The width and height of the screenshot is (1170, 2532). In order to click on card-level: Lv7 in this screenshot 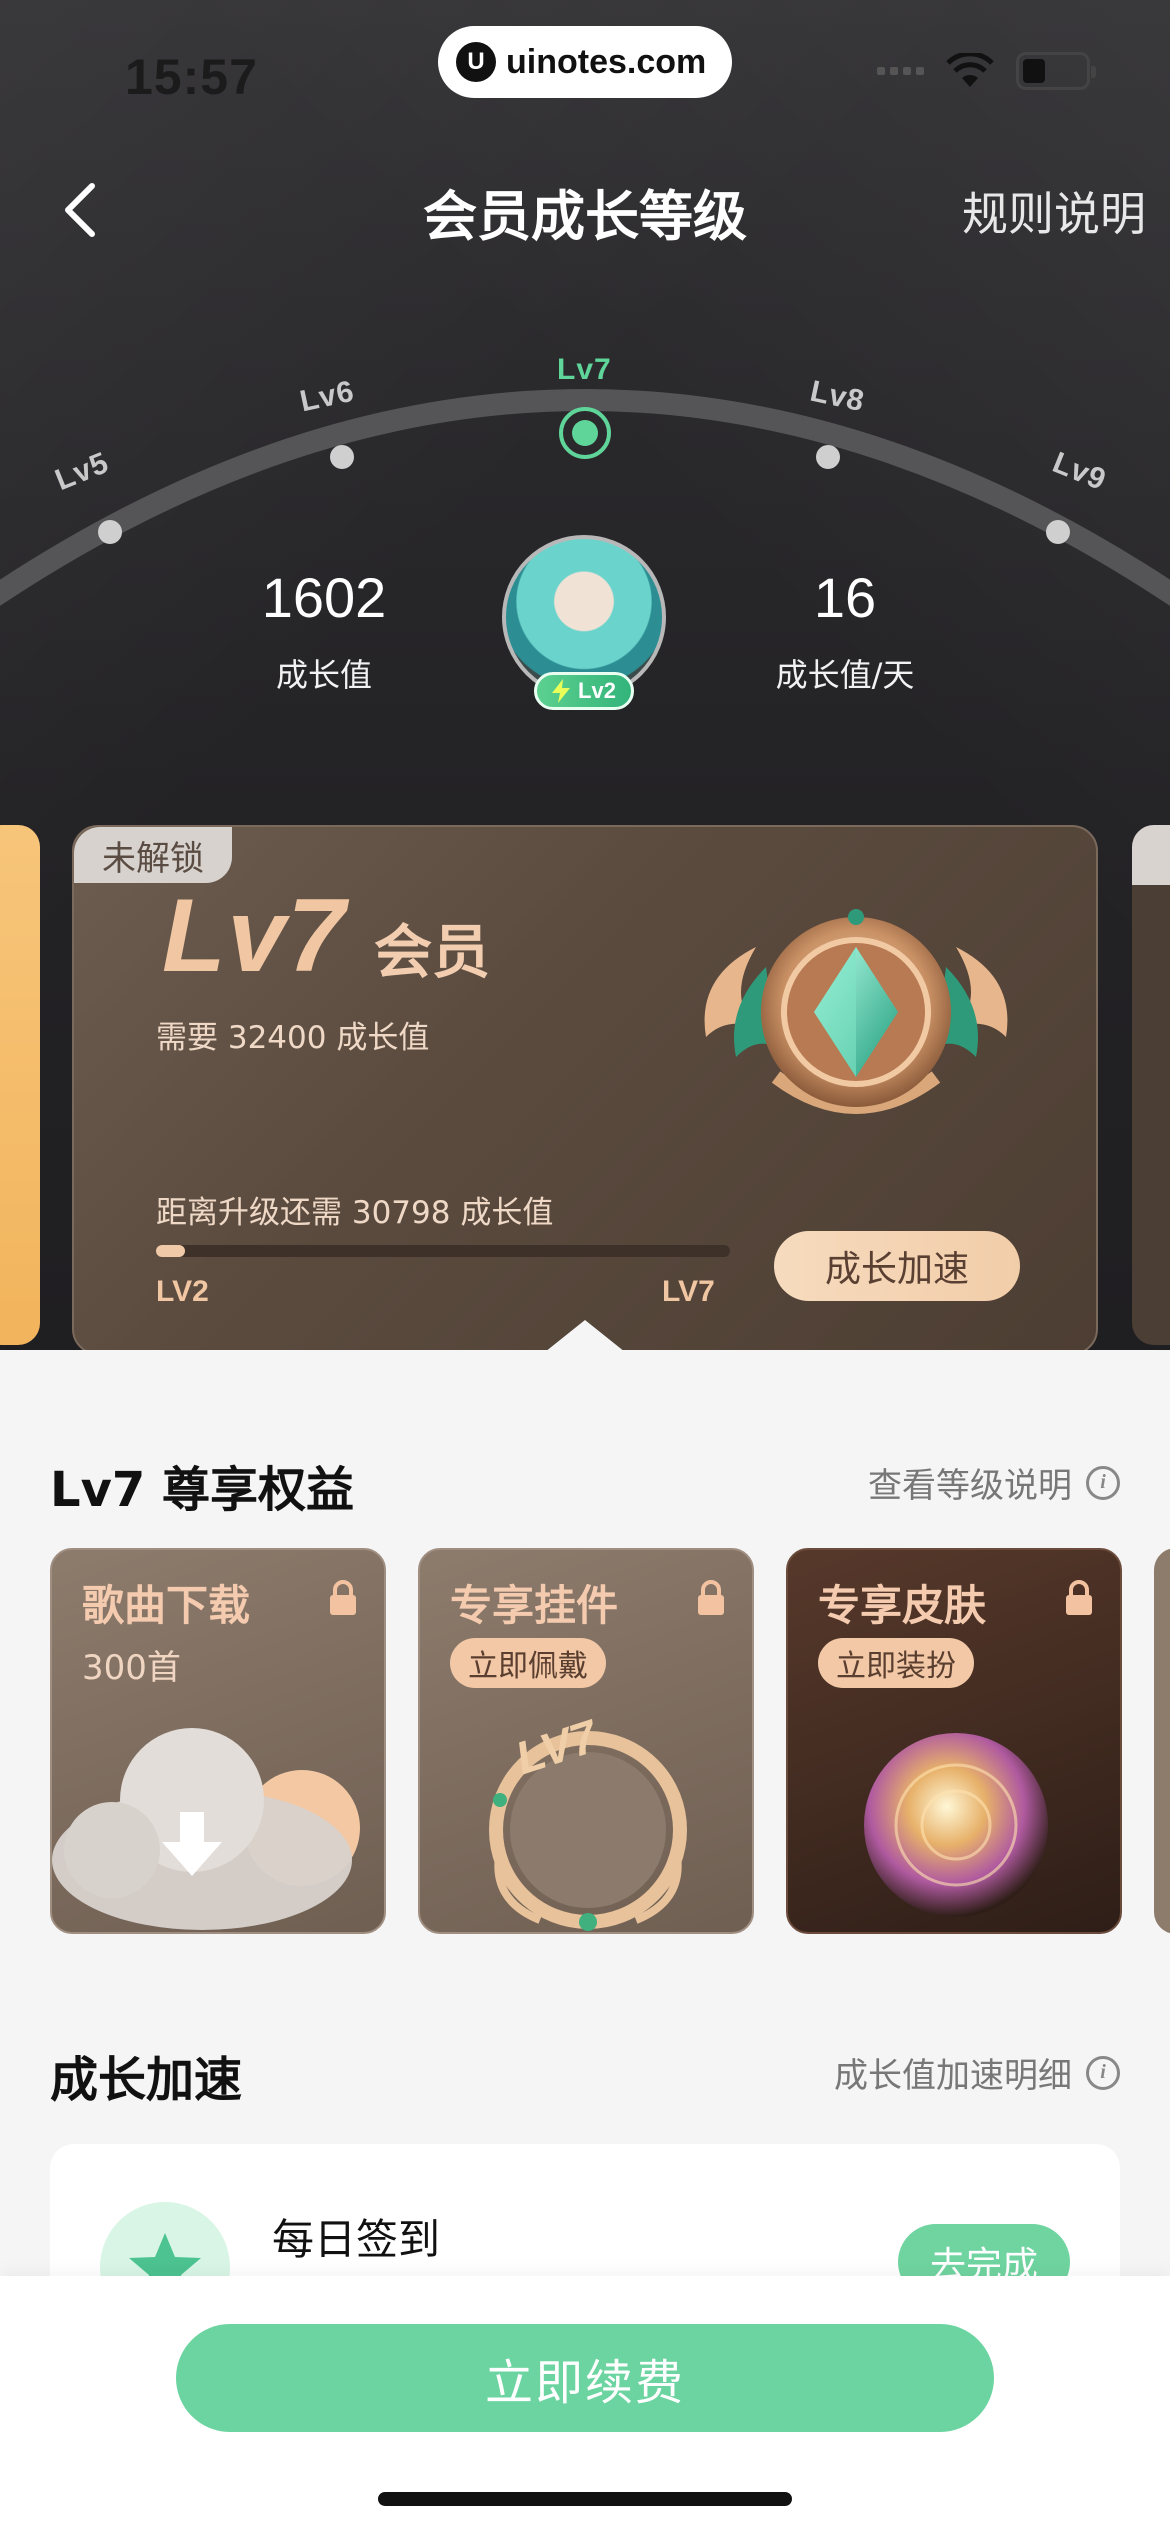, I will do `click(255, 936)`.